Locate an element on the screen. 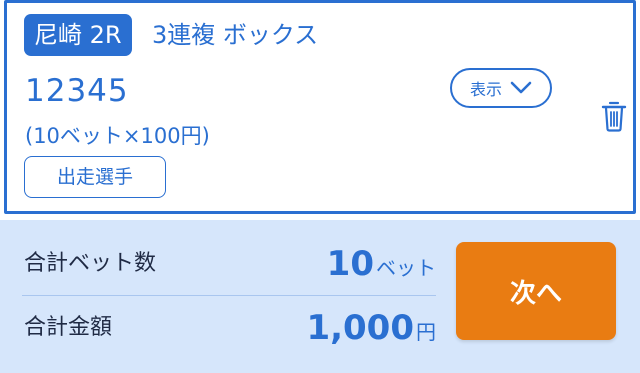  total-amount-number: 1,000 is located at coordinates (360, 328).